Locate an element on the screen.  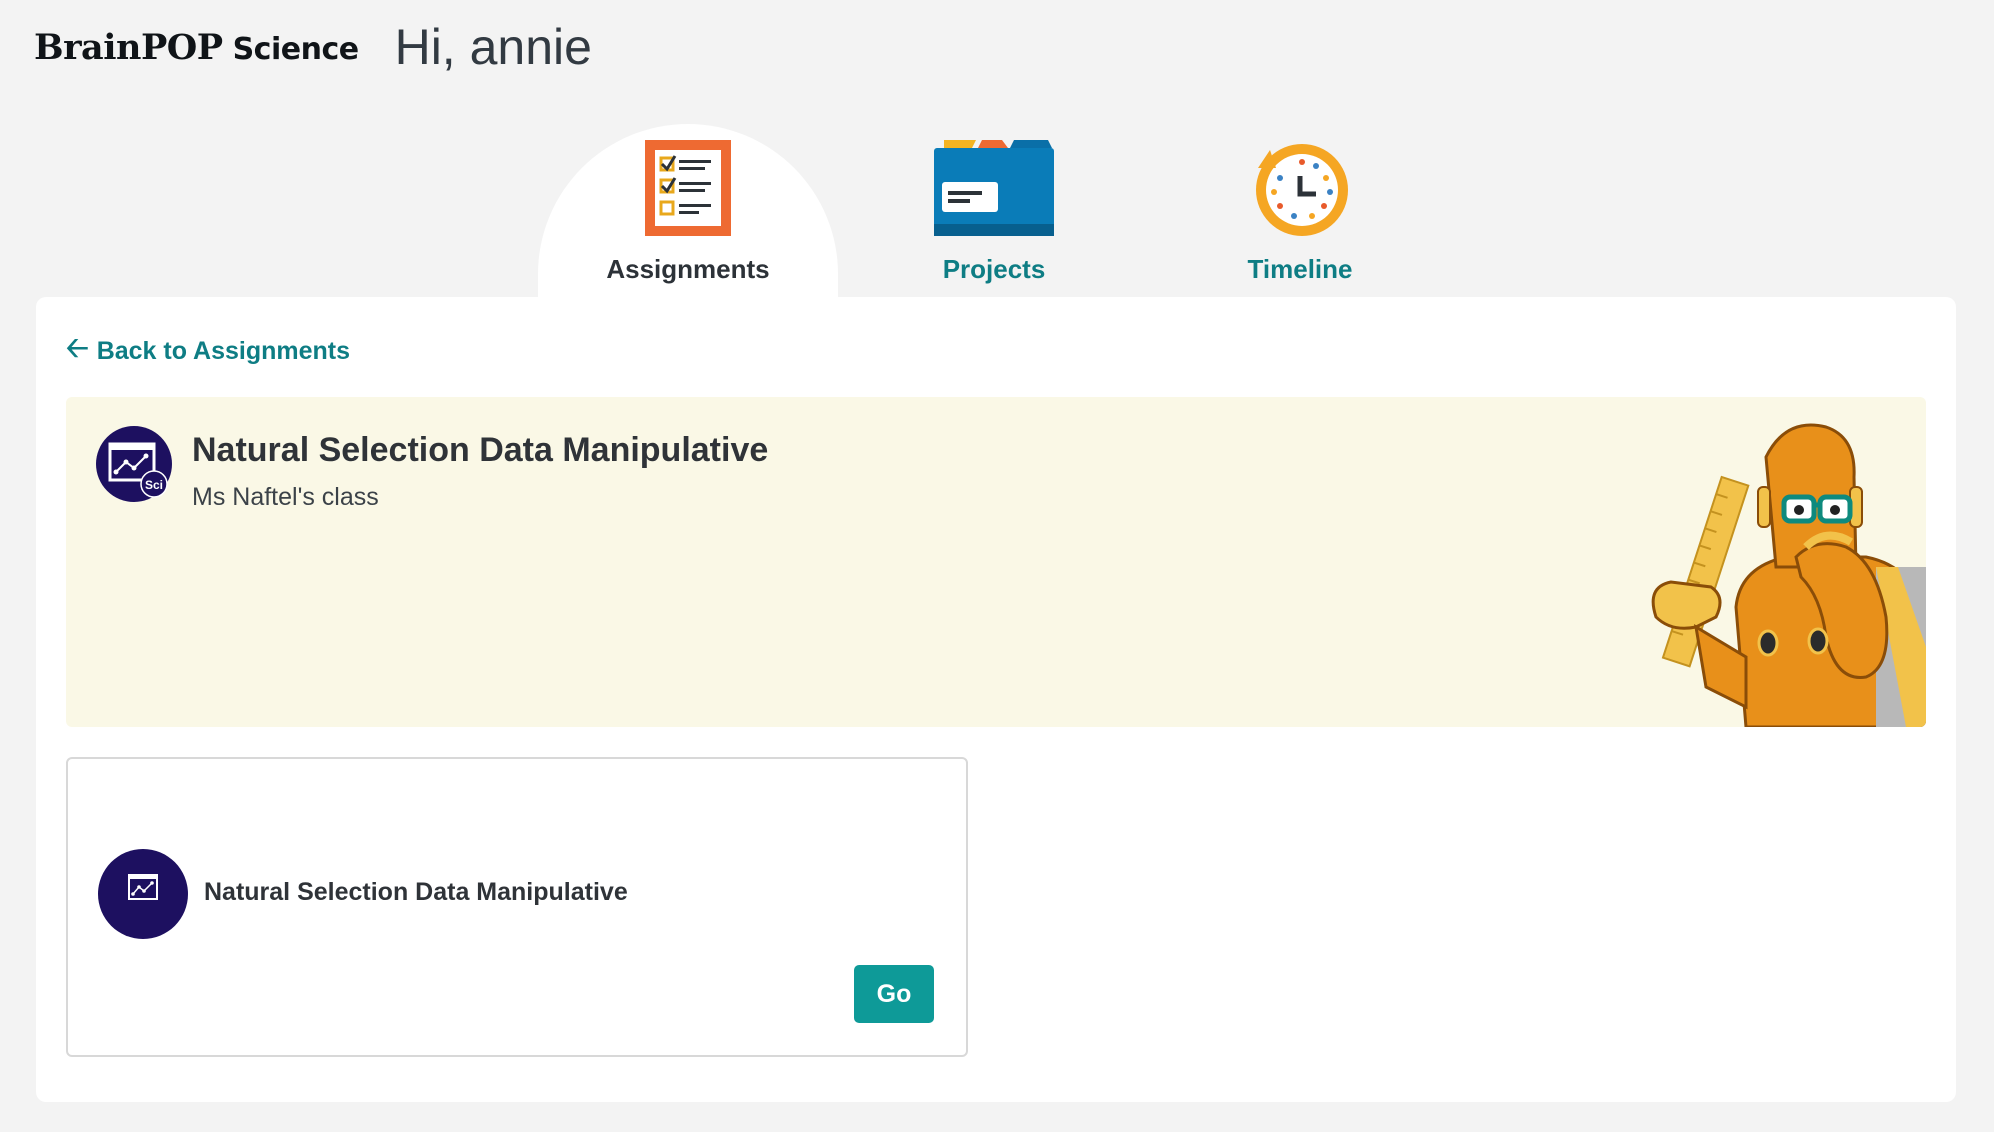
data-manipulative-icon is located at coordinates (143, 894).